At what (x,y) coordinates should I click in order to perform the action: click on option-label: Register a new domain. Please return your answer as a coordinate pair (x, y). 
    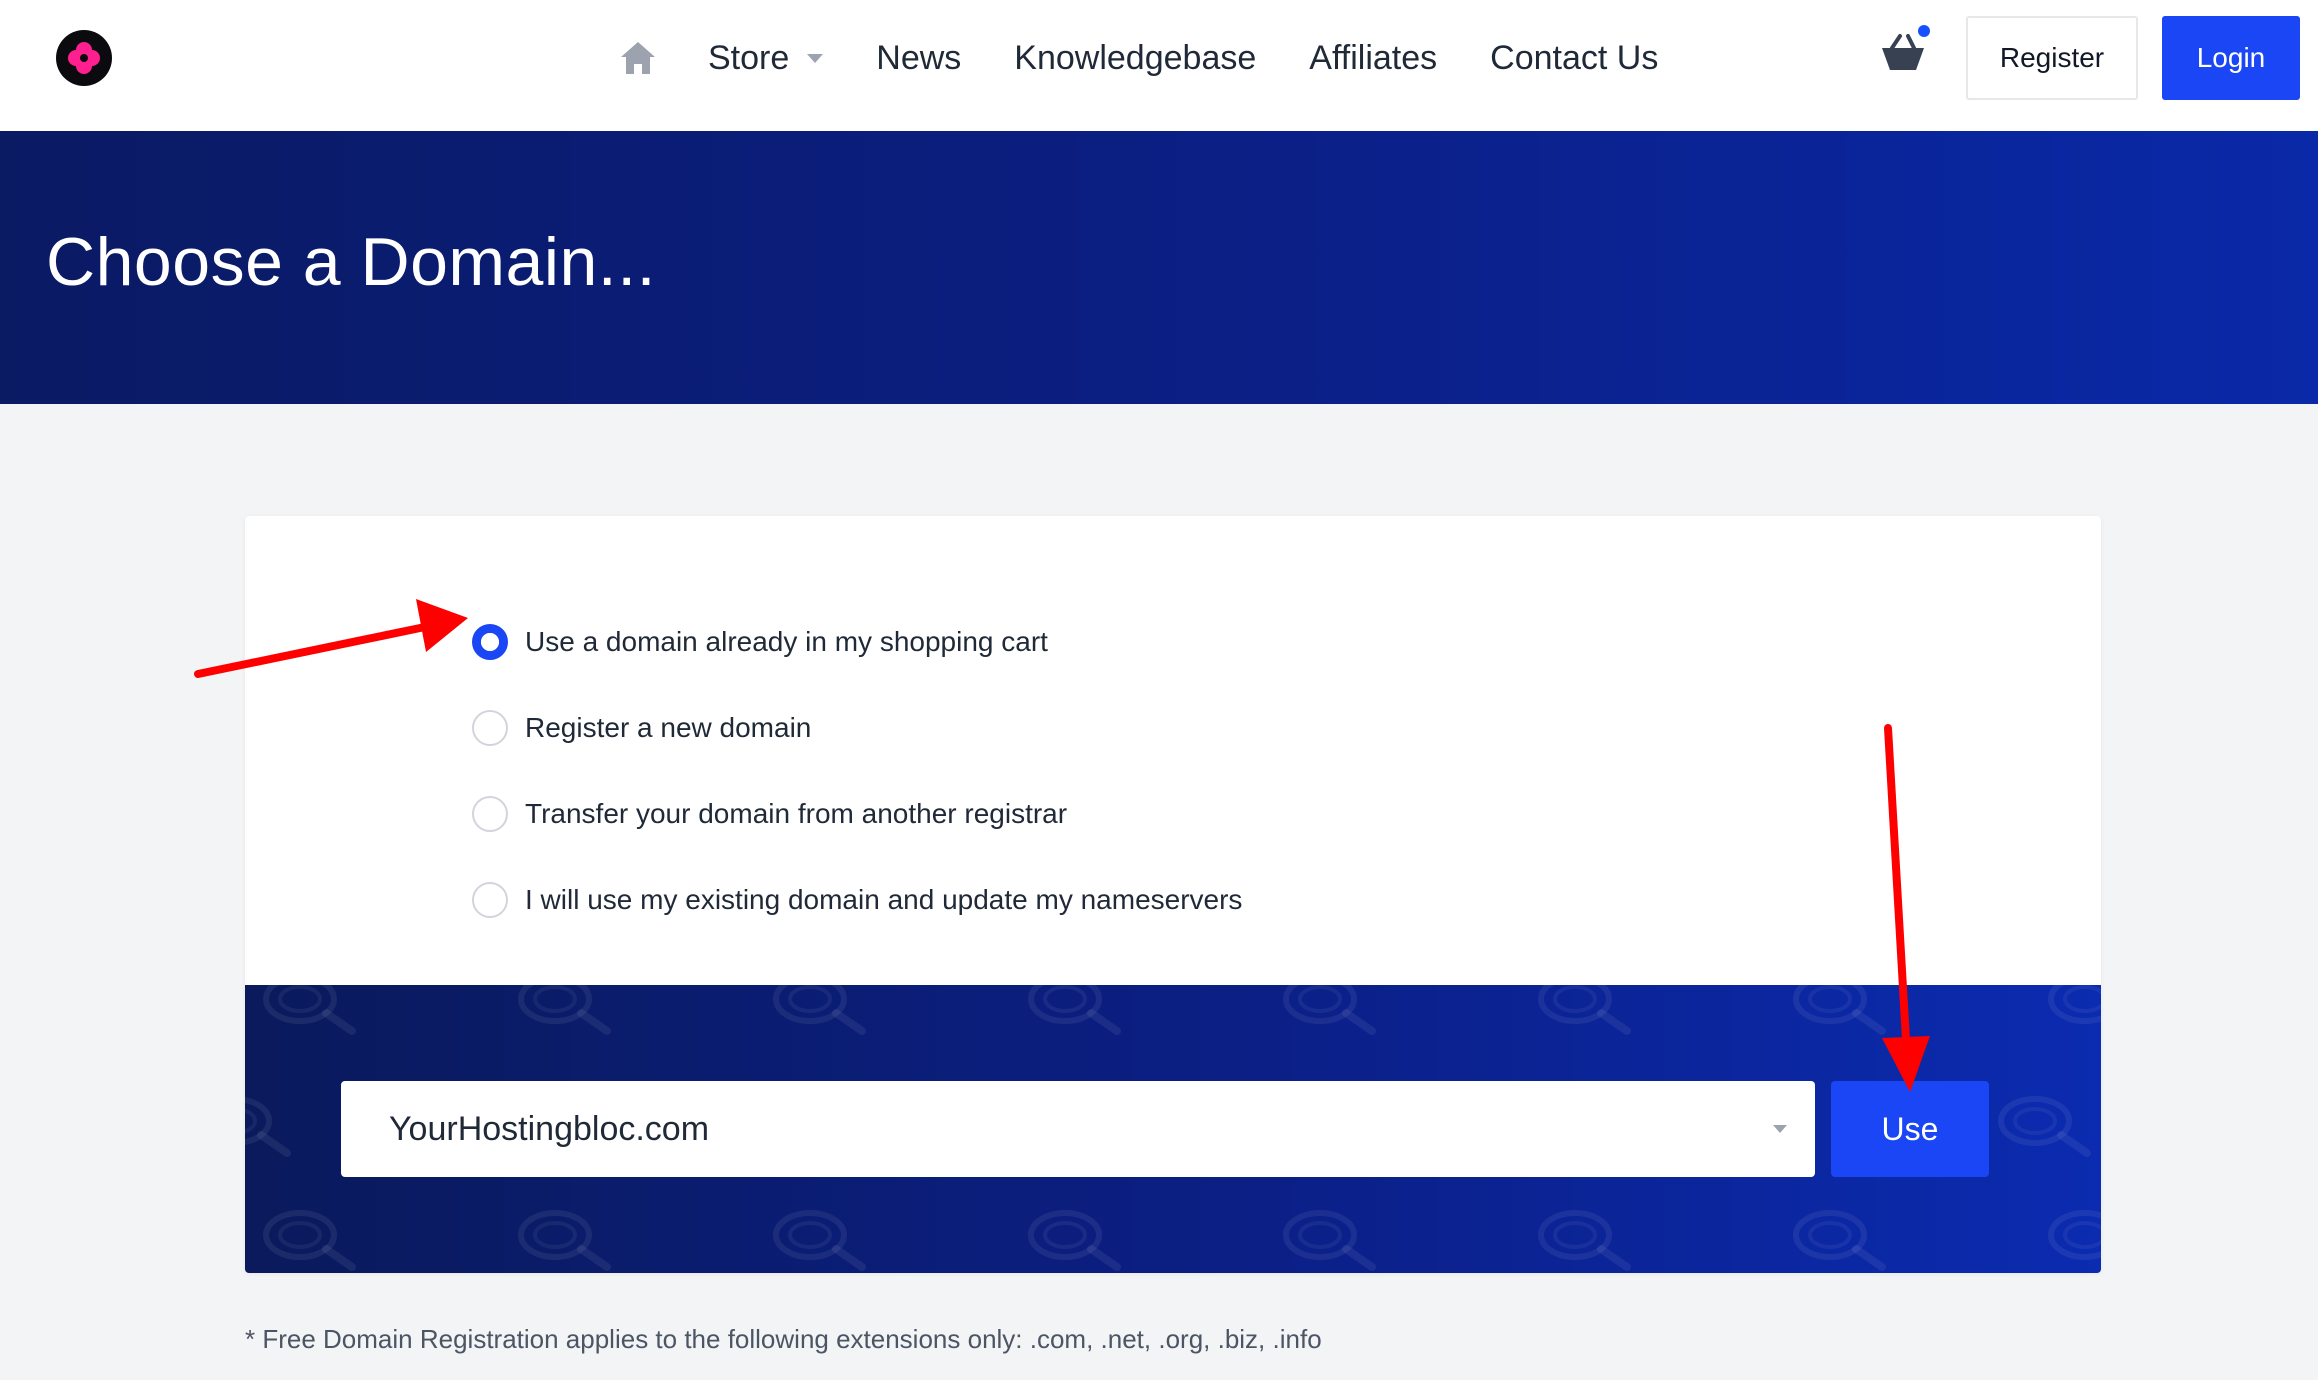
    Looking at the image, I should click on (668, 727).